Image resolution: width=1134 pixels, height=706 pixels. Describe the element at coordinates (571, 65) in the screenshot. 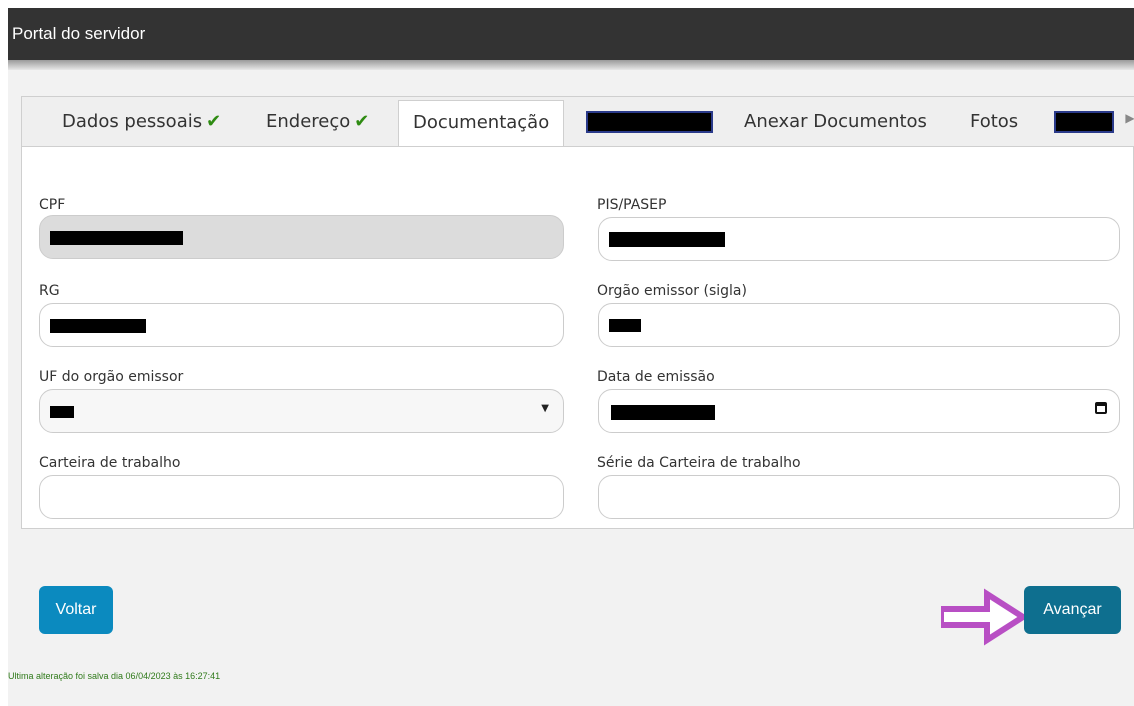

I see `header-divider` at that location.